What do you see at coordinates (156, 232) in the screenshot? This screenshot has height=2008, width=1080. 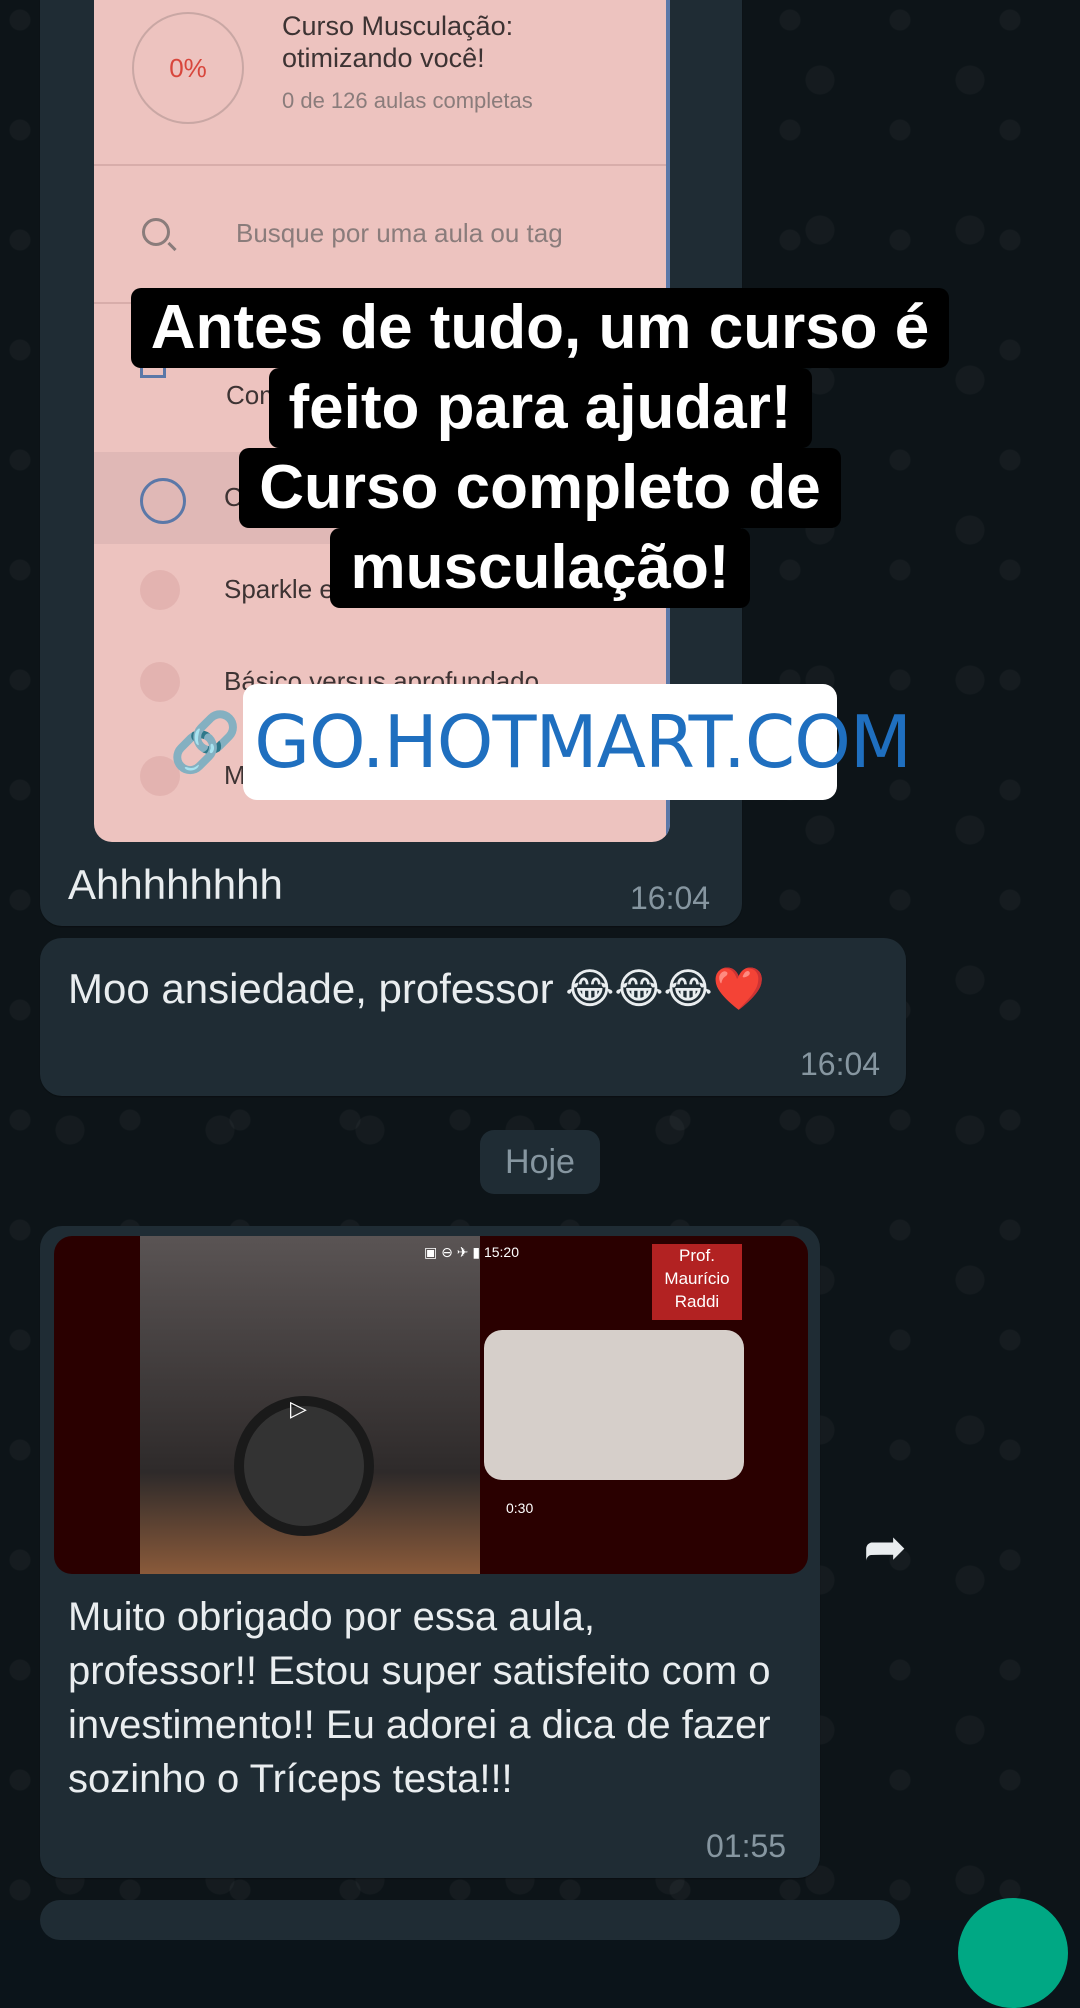 I see `search-icon` at bounding box center [156, 232].